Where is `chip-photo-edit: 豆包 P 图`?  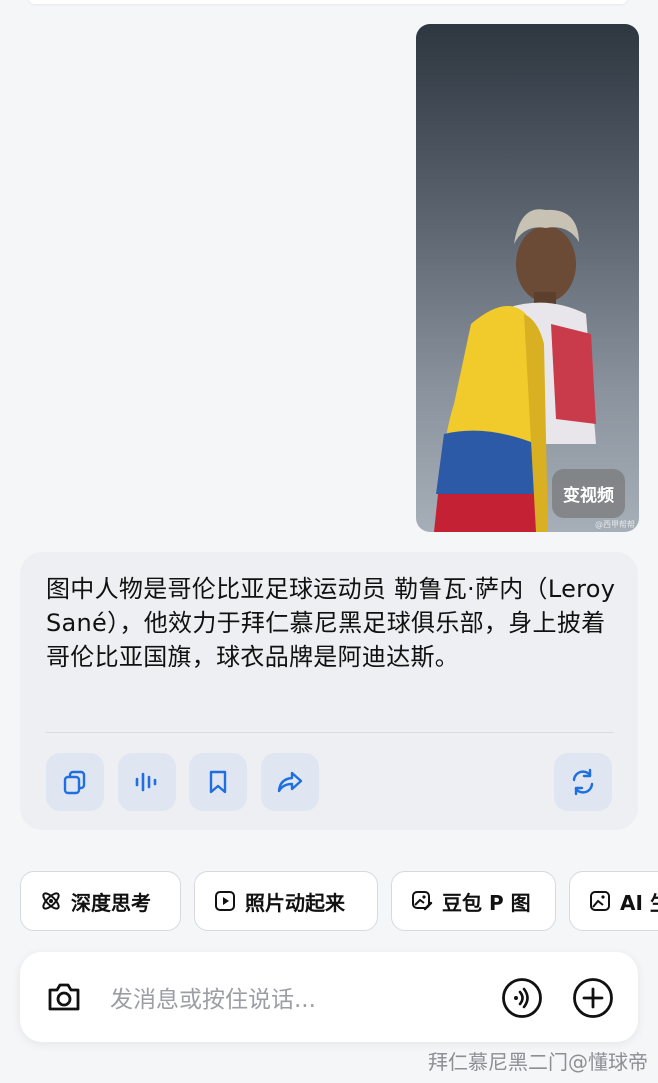
chip-photo-edit: 豆包 P 图 is located at coordinates (473, 901).